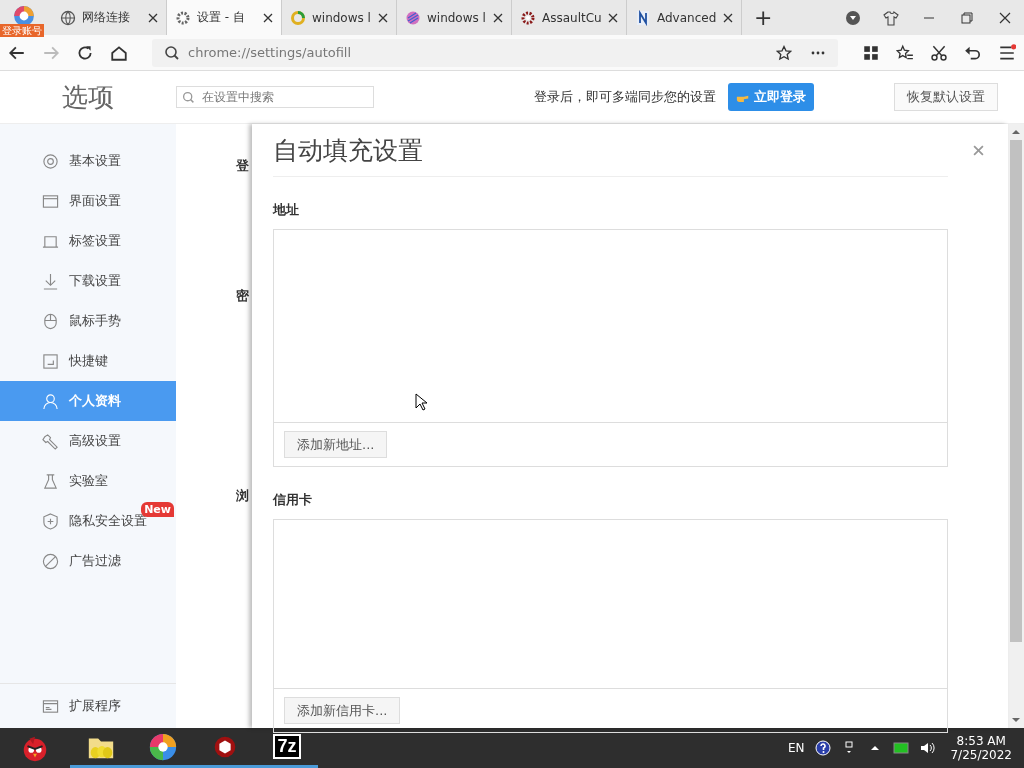  What do you see at coordinates (796, 748) in the screenshot?
I see `language-indicator: EN` at bounding box center [796, 748].